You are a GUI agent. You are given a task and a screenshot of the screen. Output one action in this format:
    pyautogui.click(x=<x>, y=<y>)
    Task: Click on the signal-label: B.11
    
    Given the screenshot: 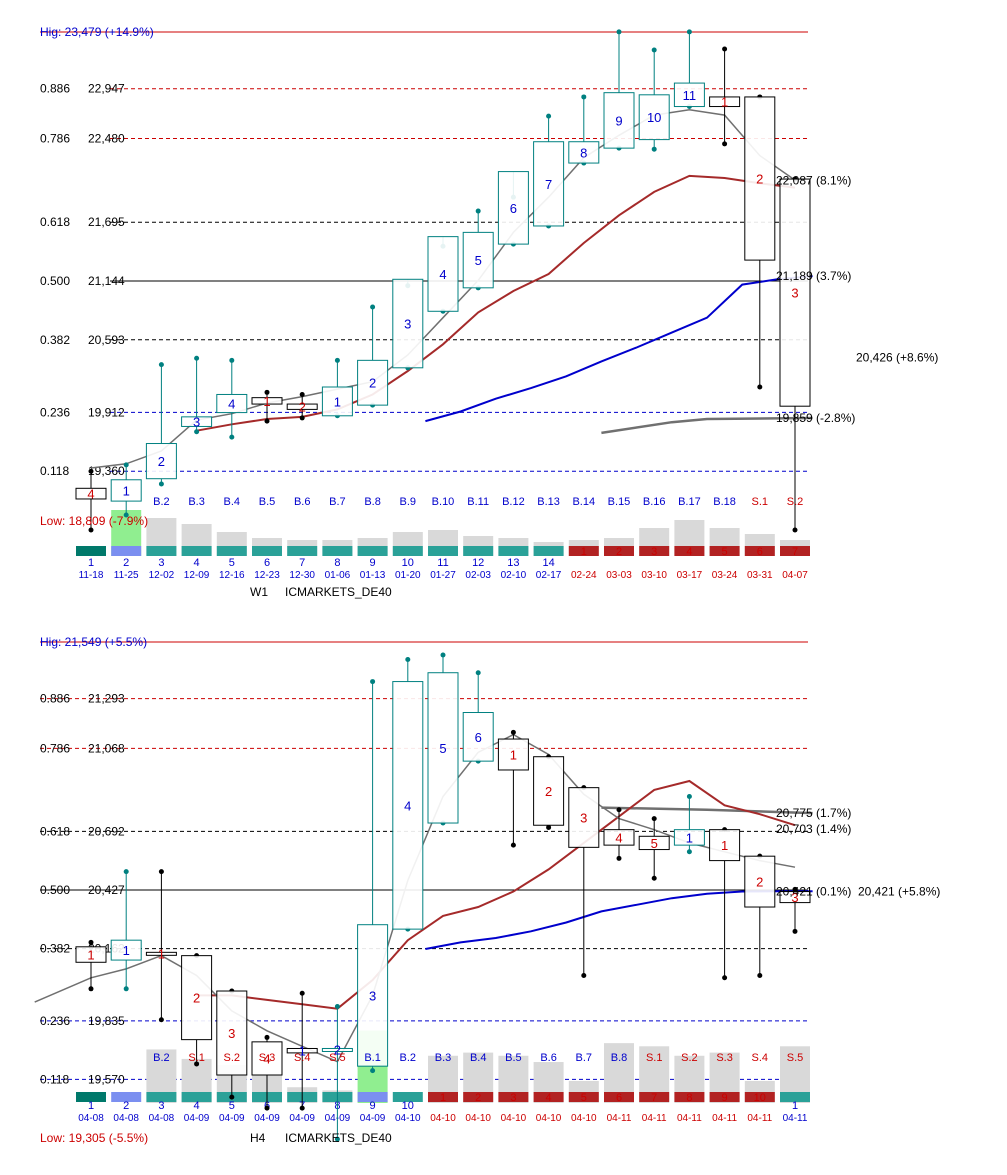 What is the action you would take?
    pyautogui.click(x=478, y=502)
    